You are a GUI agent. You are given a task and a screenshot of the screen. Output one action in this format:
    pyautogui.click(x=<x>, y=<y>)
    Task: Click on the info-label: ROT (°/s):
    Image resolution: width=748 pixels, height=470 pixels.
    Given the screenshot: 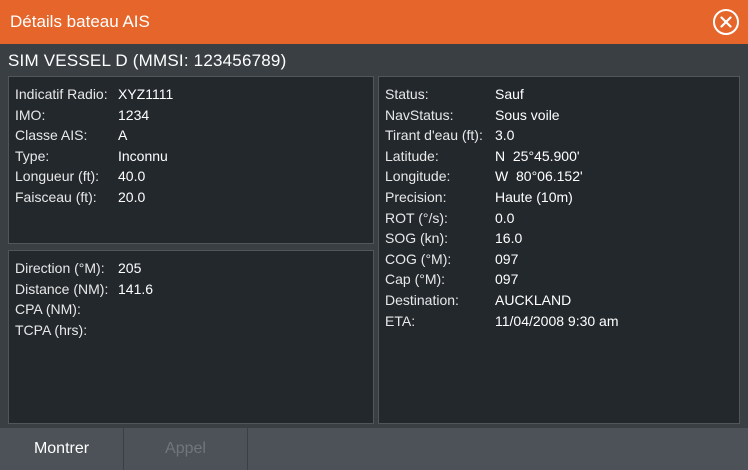 What is the action you would take?
    pyautogui.click(x=416, y=217)
    